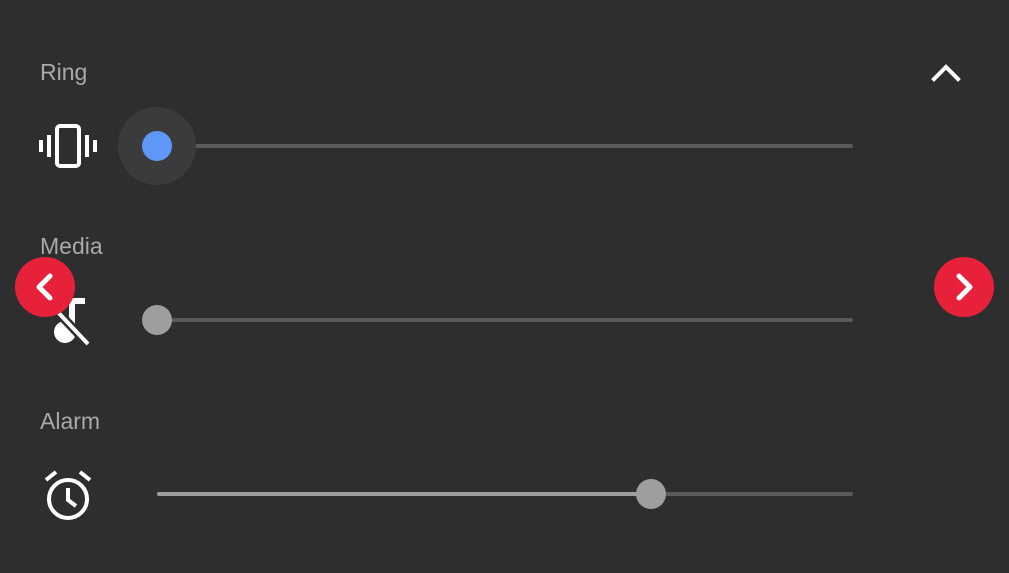 The width and height of the screenshot is (1009, 573). I want to click on collapse-button, so click(946, 72).